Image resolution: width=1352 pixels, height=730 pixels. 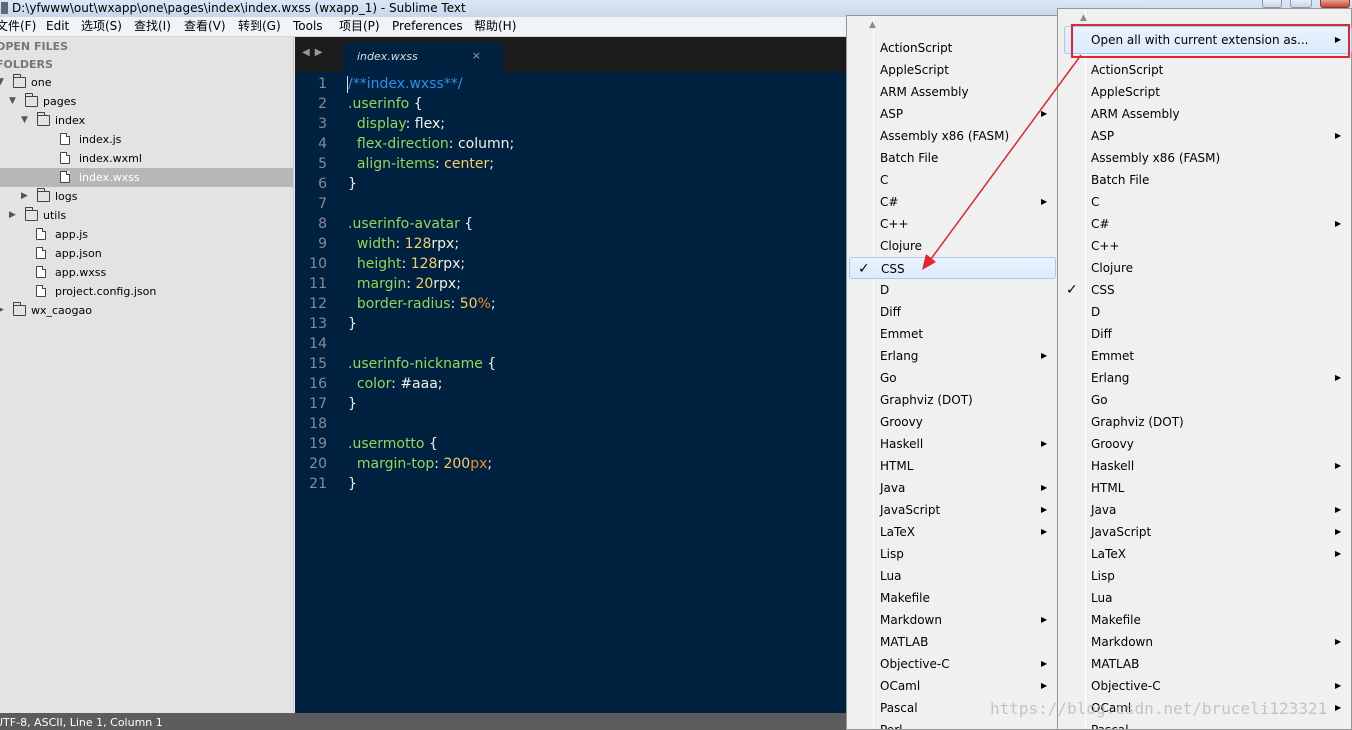 I want to click on code-line: color: #aaa;, so click(x=395, y=384).